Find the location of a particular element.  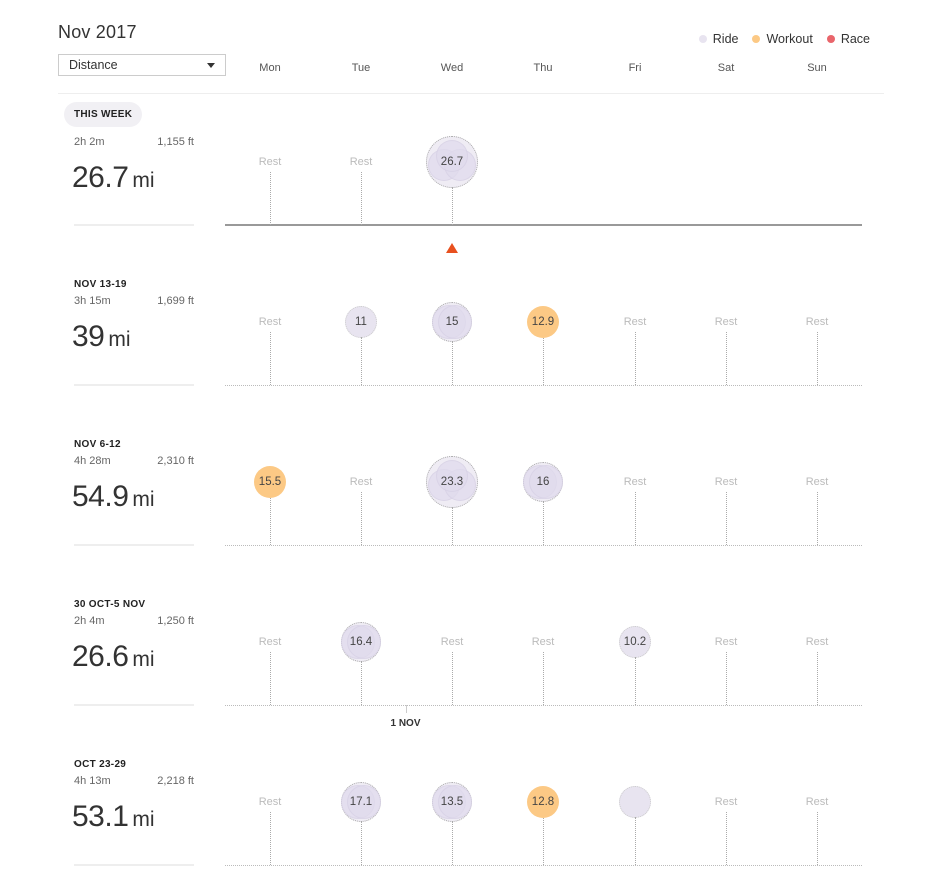

bubble-value: 13.5 is located at coordinates (452, 802).